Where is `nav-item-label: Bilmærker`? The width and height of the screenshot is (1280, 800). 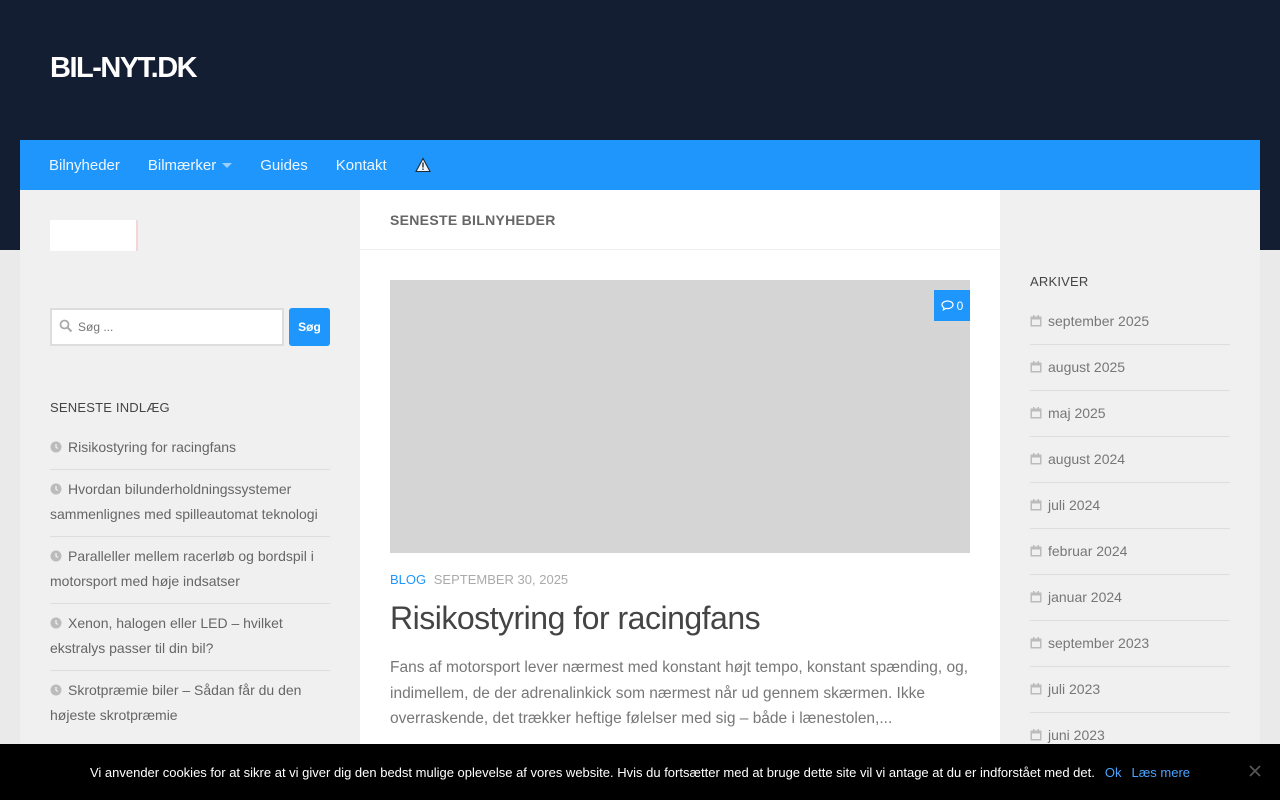 nav-item-label: Bilmærker is located at coordinates (182, 165).